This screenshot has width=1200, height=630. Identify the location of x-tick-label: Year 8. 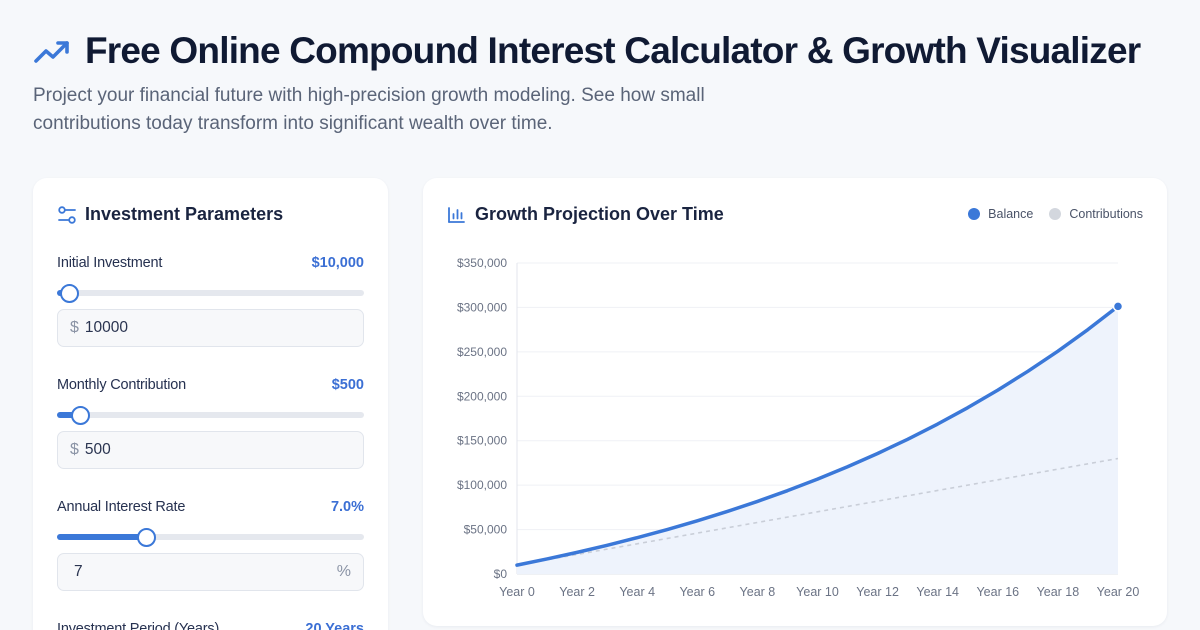
(758, 592).